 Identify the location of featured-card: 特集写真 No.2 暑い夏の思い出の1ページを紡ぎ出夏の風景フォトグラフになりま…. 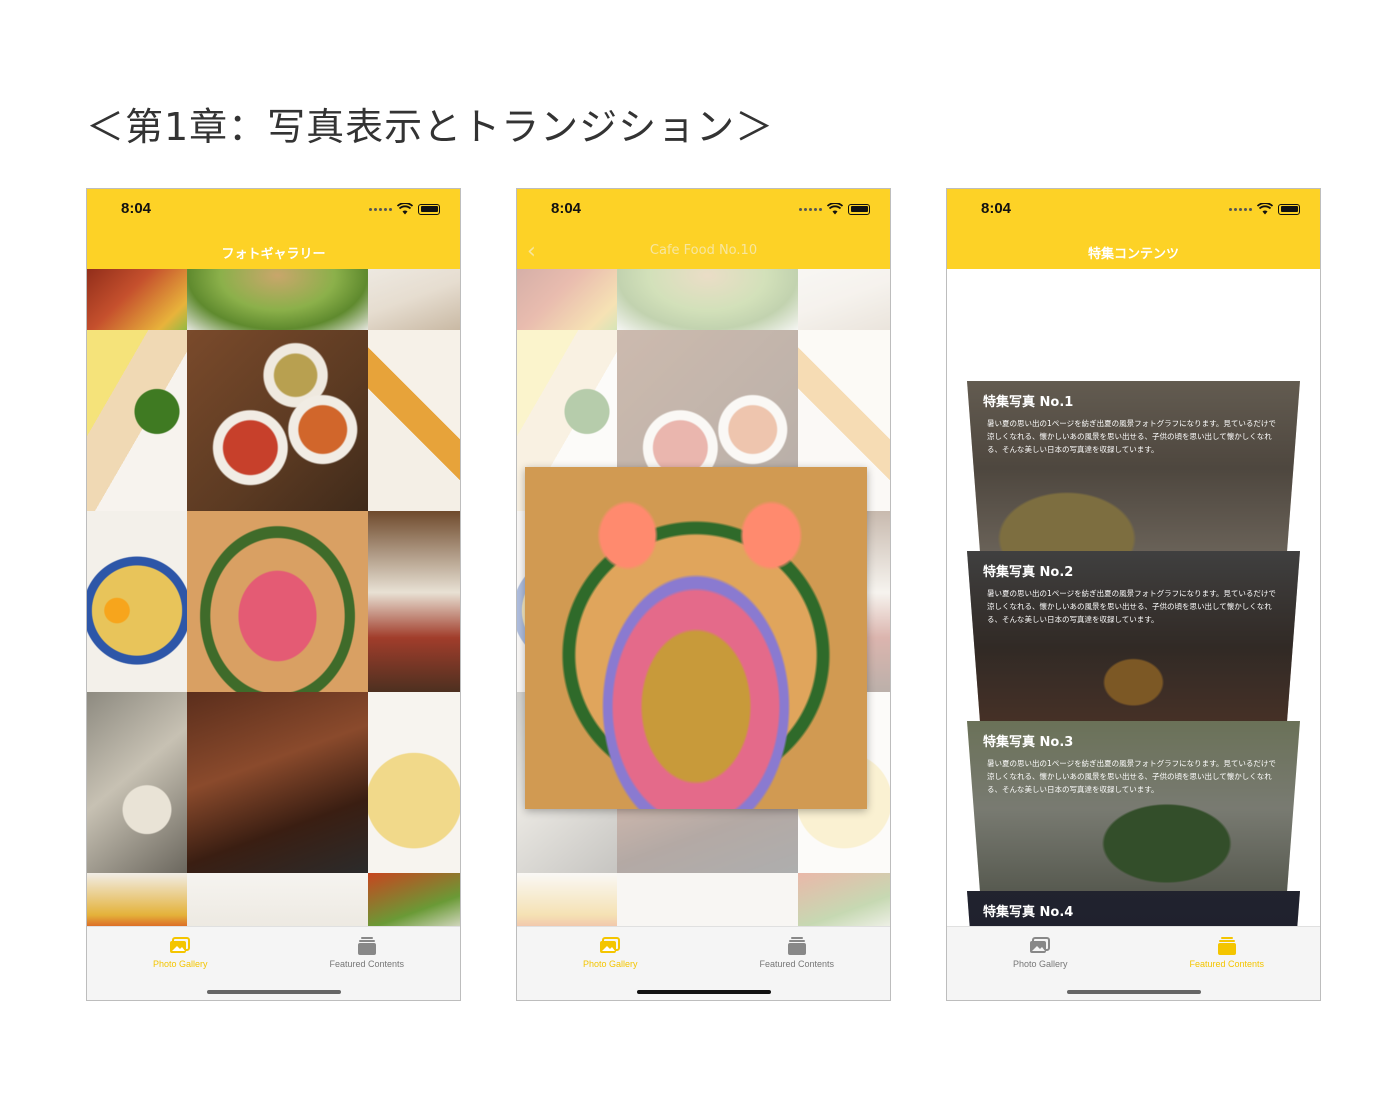
(1133, 638).